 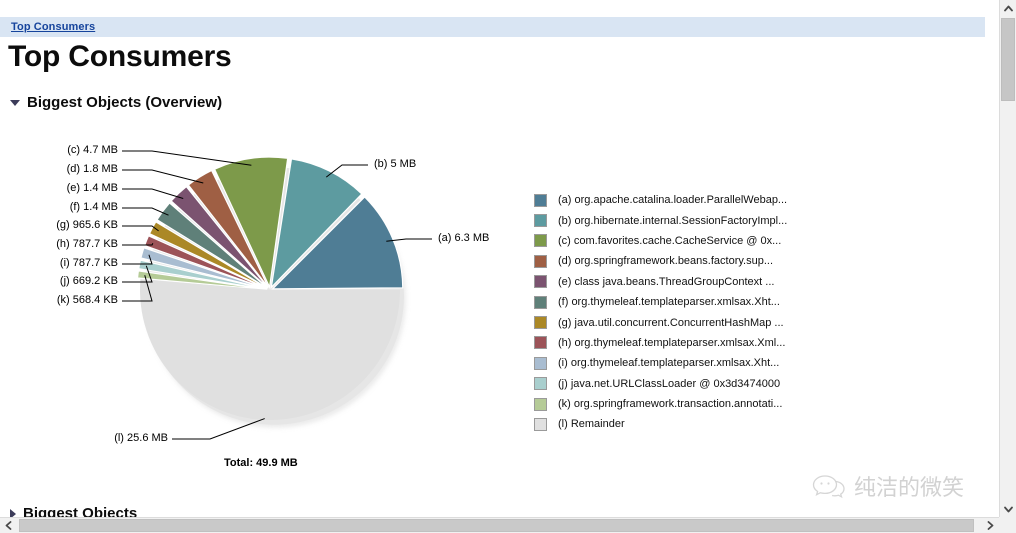 I want to click on horizontal-scrollbar-thumb, so click(x=496, y=525).